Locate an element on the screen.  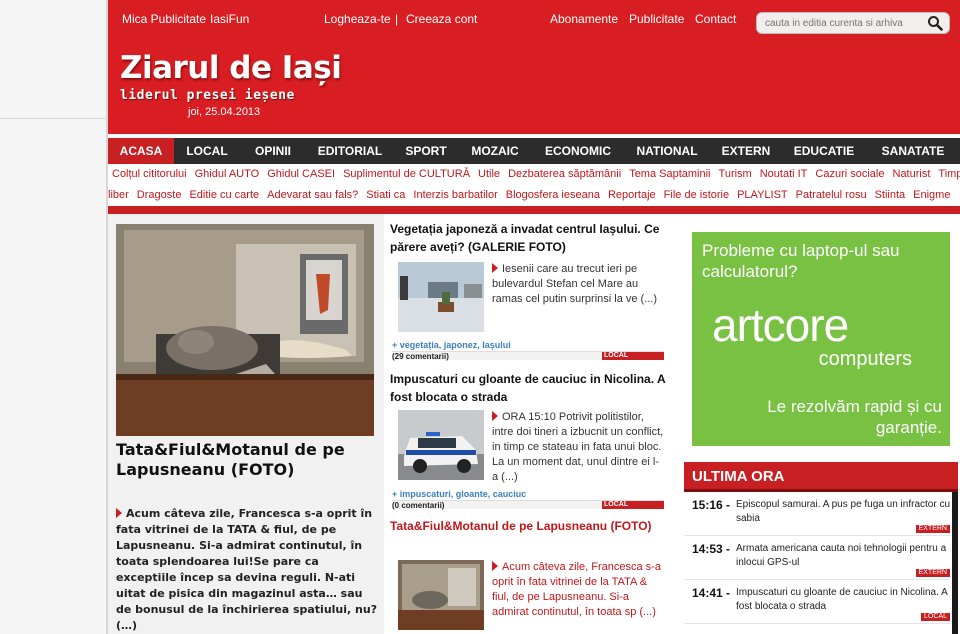
search-box is located at coordinates (853, 23).